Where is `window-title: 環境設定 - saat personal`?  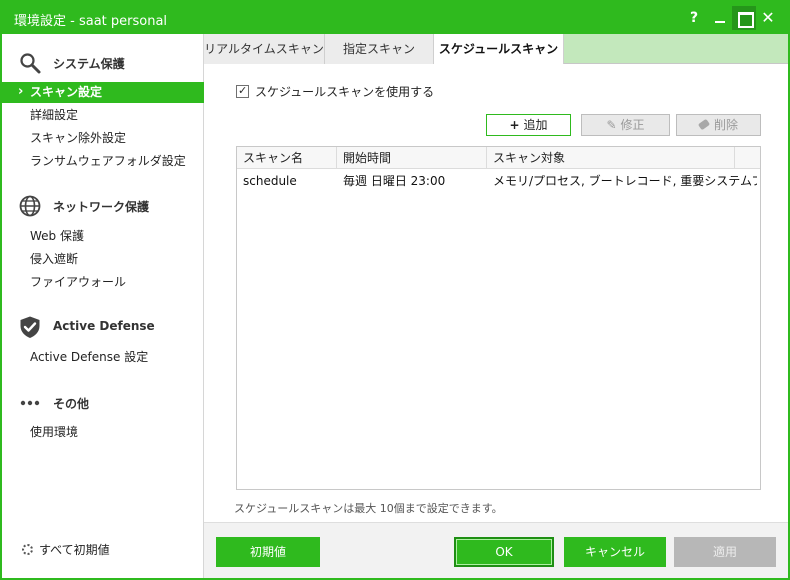 window-title: 環境設定 - saat personal is located at coordinates (91, 21).